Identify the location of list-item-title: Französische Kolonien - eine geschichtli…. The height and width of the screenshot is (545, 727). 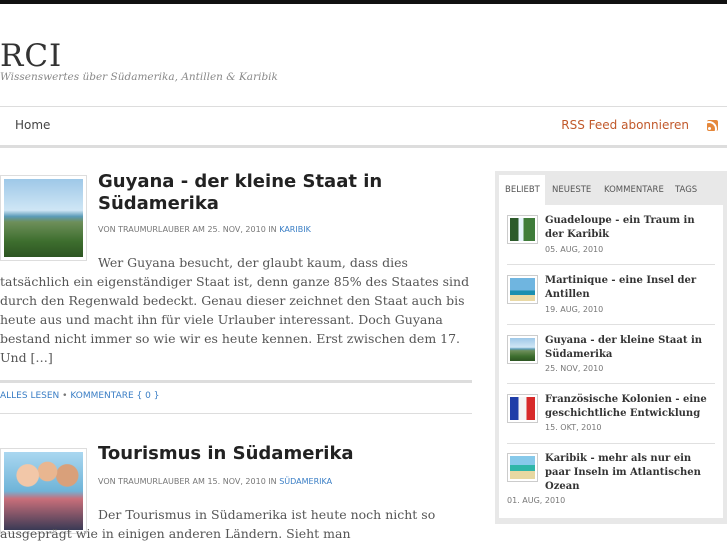
(630, 407).